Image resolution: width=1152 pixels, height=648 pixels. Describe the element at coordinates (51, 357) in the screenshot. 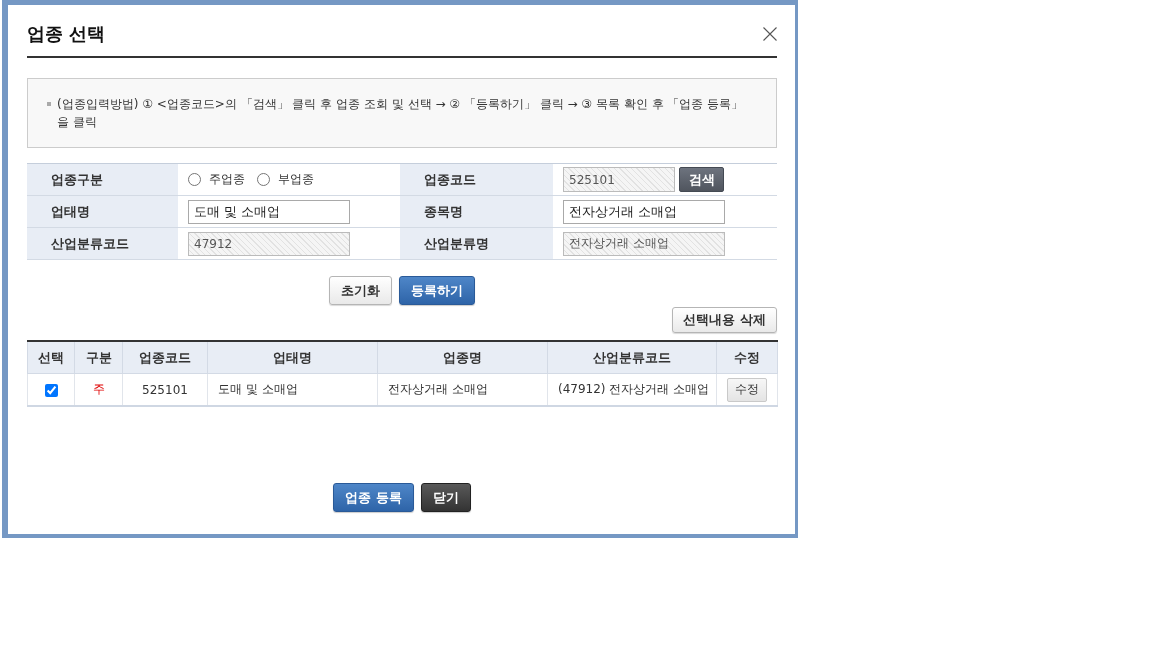

I see `column-header: 선택` at that location.